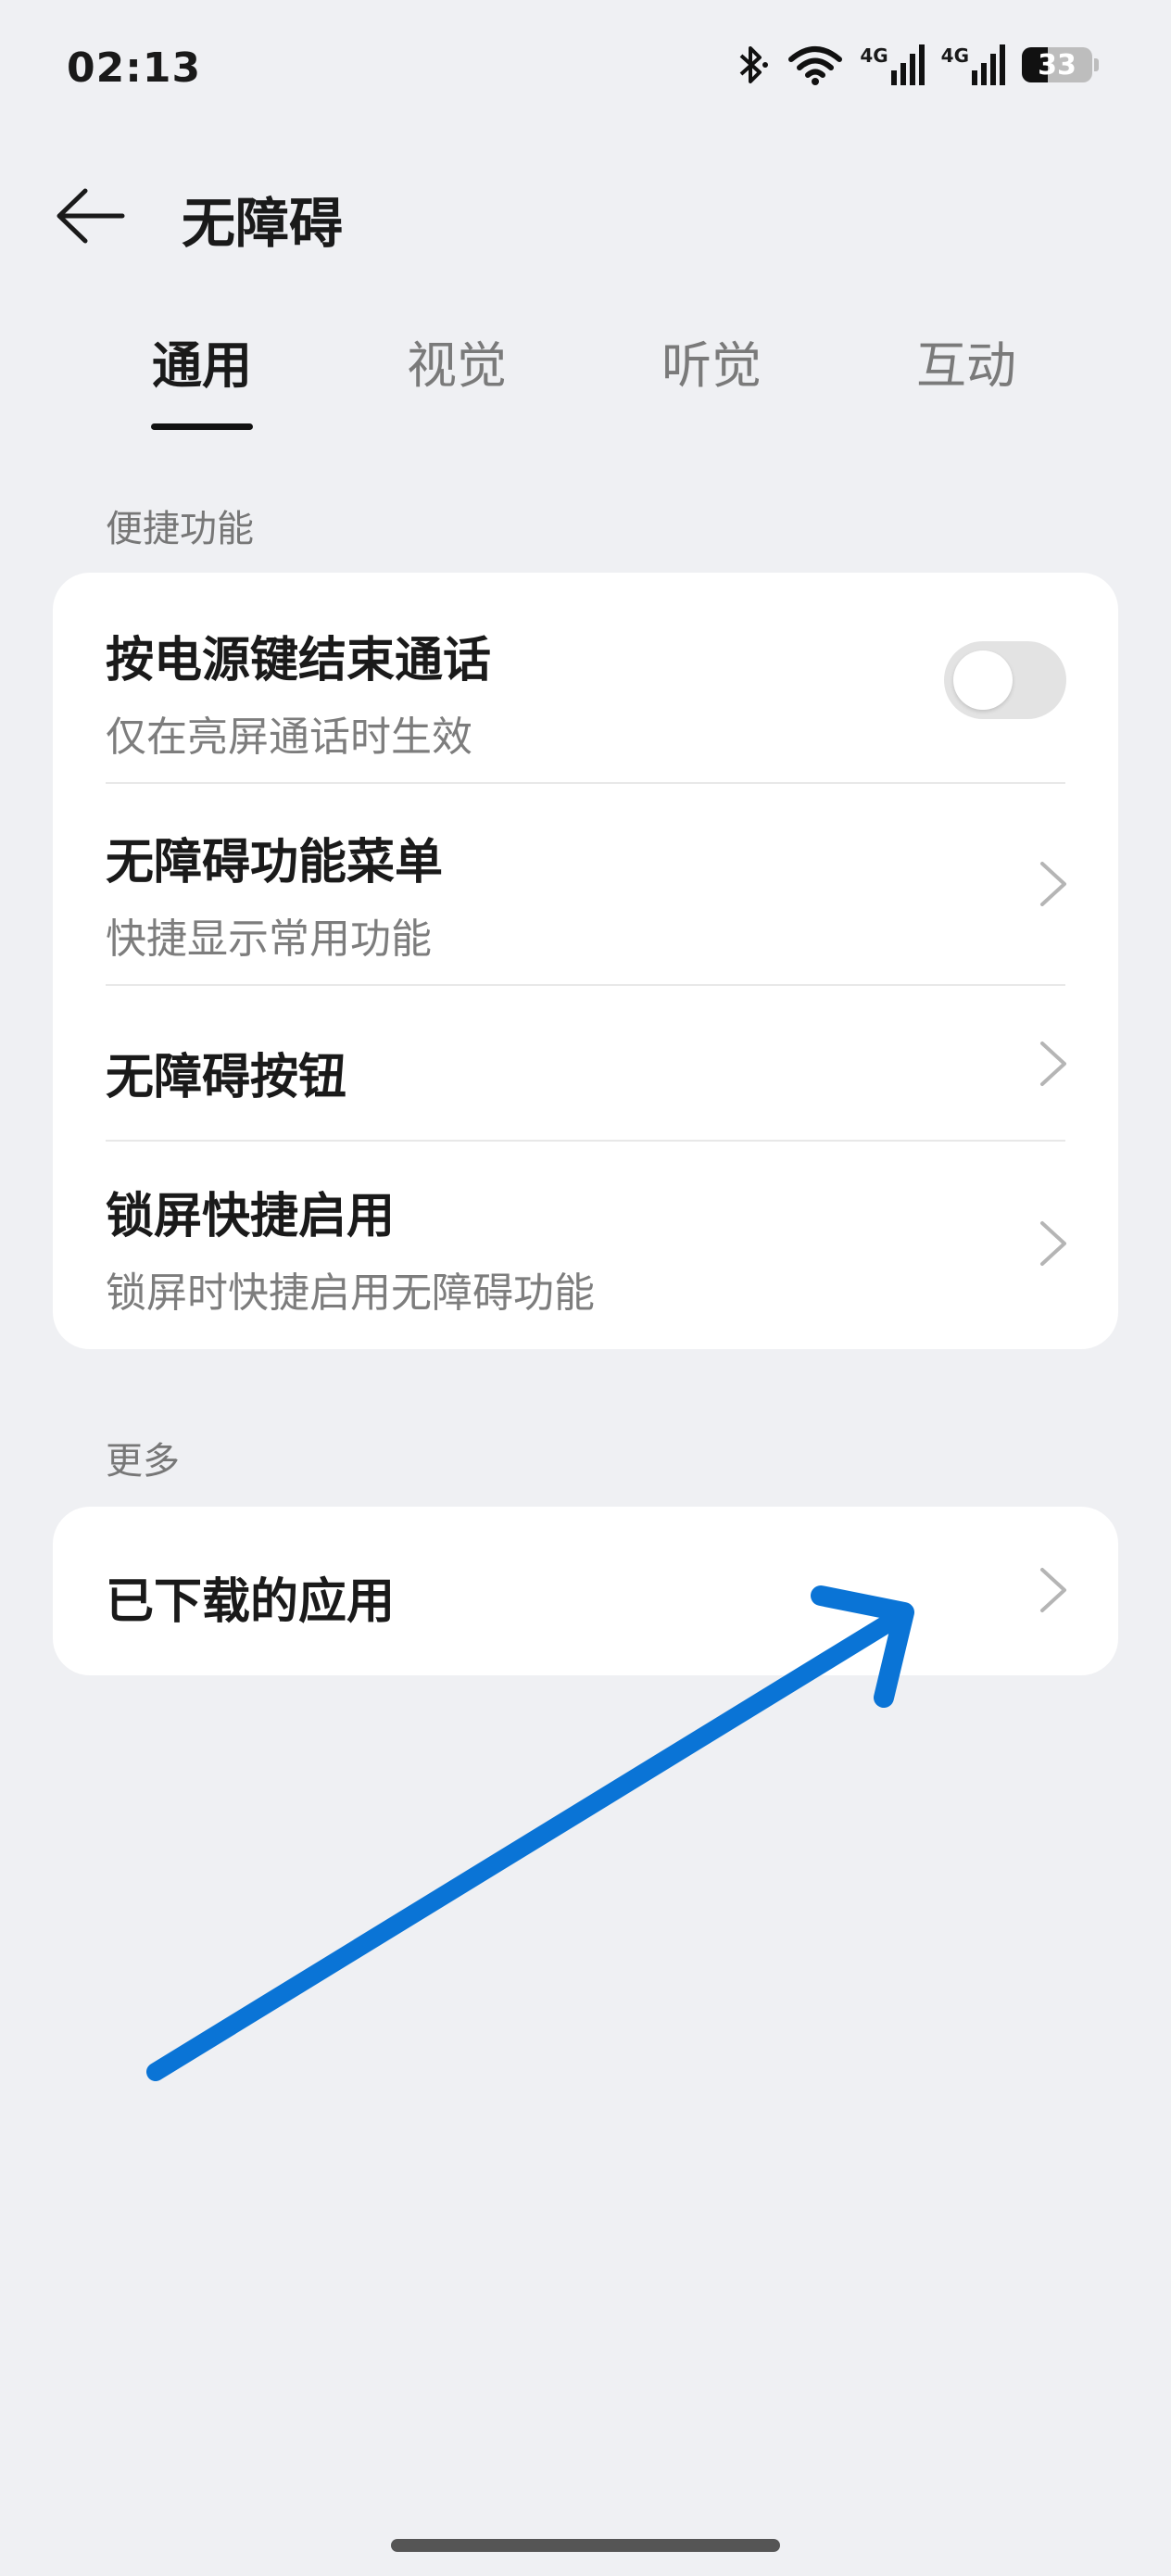 This screenshot has width=1171, height=2576. I want to click on back-button, so click(89, 216).